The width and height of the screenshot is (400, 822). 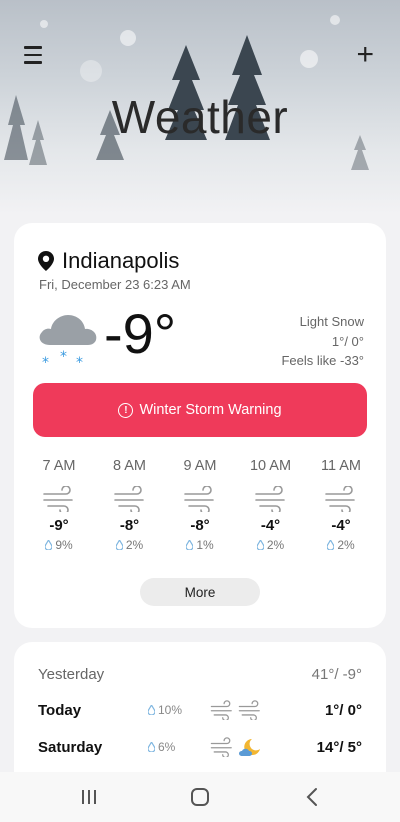 I want to click on date-time: Fri, December 23 6:23 AM, so click(x=115, y=284).